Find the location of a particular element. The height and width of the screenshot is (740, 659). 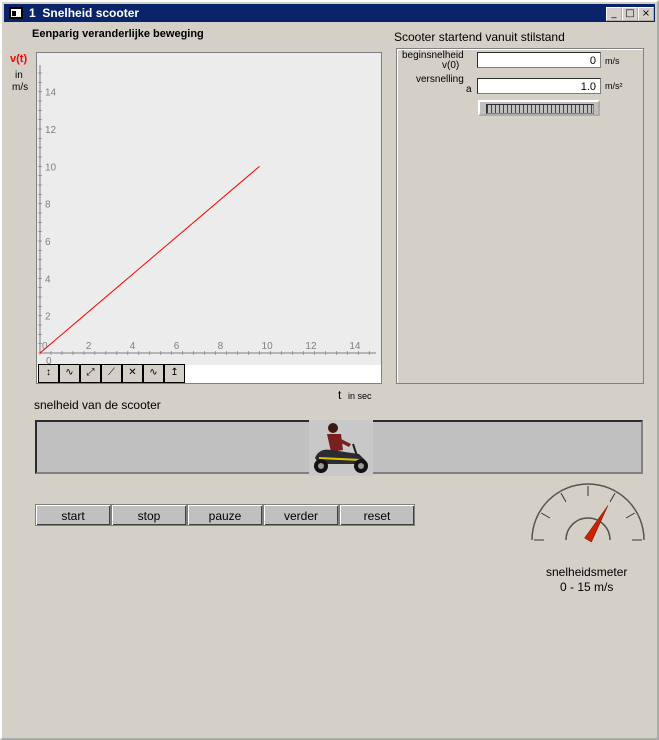

fit-tool-icon: ⤢ is located at coordinates (90, 373).